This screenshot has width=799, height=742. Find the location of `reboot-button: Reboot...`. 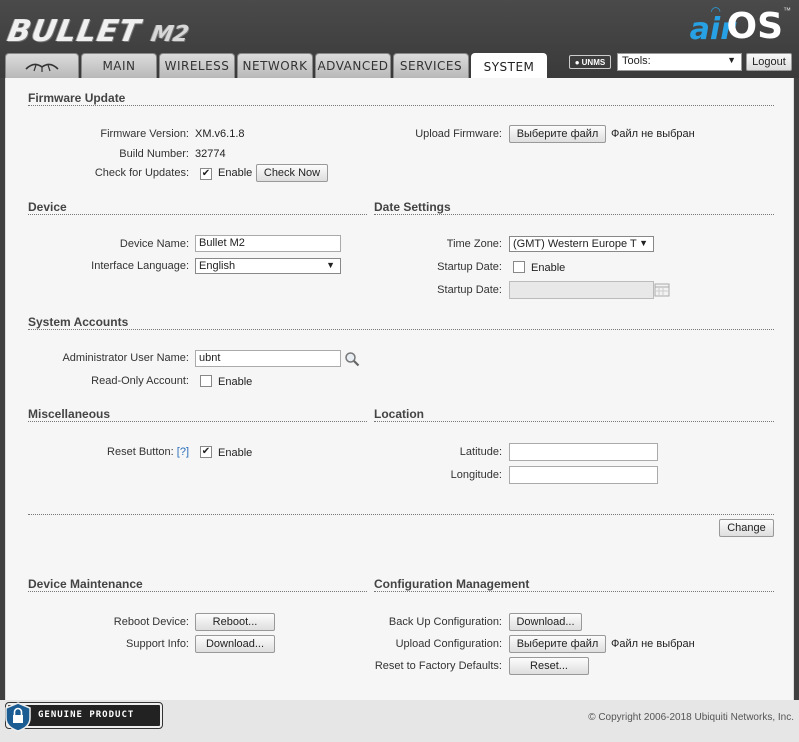

reboot-button: Reboot... is located at coordinates (235, 622).